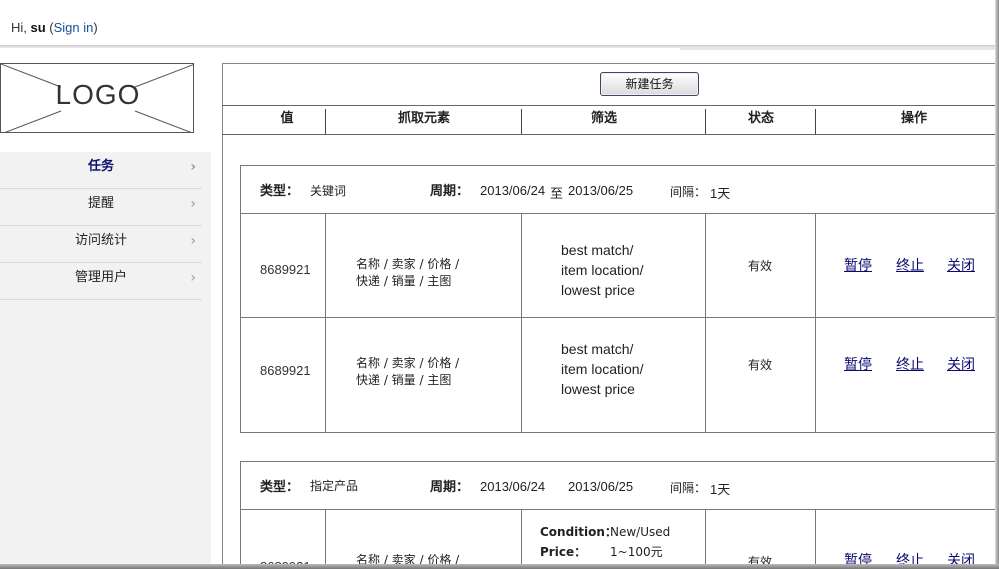 The image size is (999, 569). What do you see at coordinates (100, 203) in the screenshot?
I see `sidebar-item-label: 提醒` at bounding box center [100, 203].